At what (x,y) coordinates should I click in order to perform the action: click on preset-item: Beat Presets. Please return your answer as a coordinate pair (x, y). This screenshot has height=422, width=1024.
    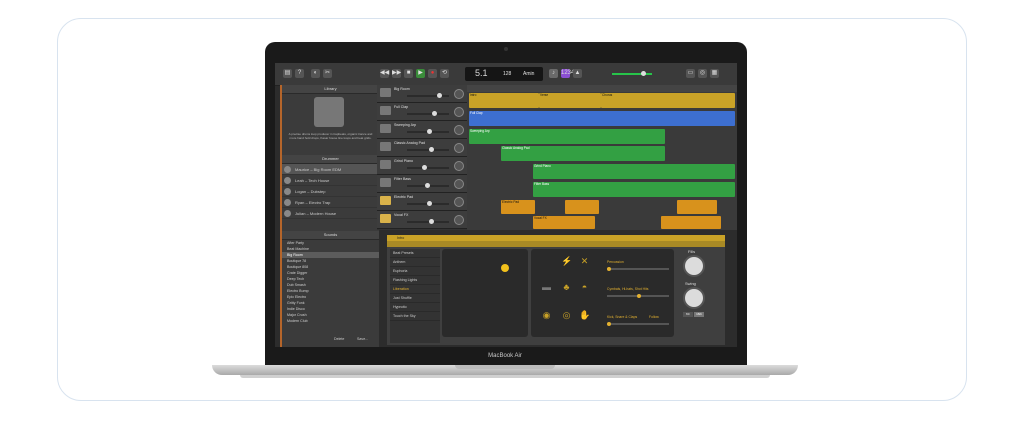
    Looking at the image, I should click on (415, 253).